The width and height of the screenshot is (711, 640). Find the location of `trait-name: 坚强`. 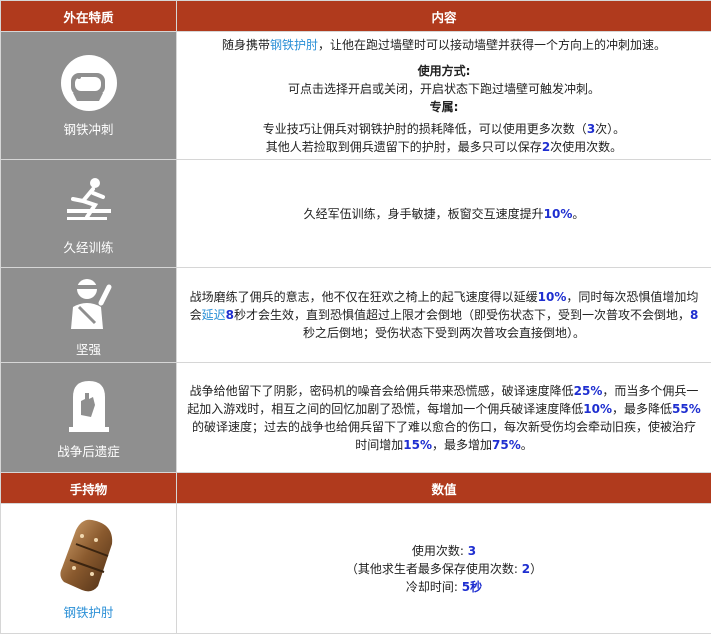

trait-name: 坚强 is located at coordinates (88, 349).